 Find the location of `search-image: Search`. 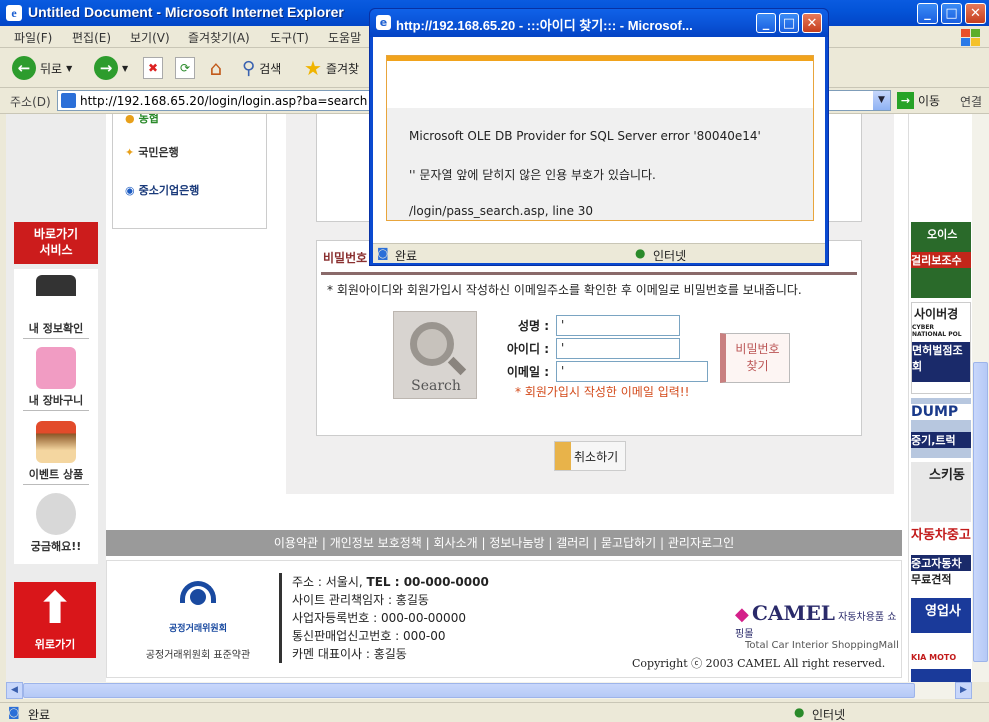

search-image: Search is located at coordinates (435, 355).